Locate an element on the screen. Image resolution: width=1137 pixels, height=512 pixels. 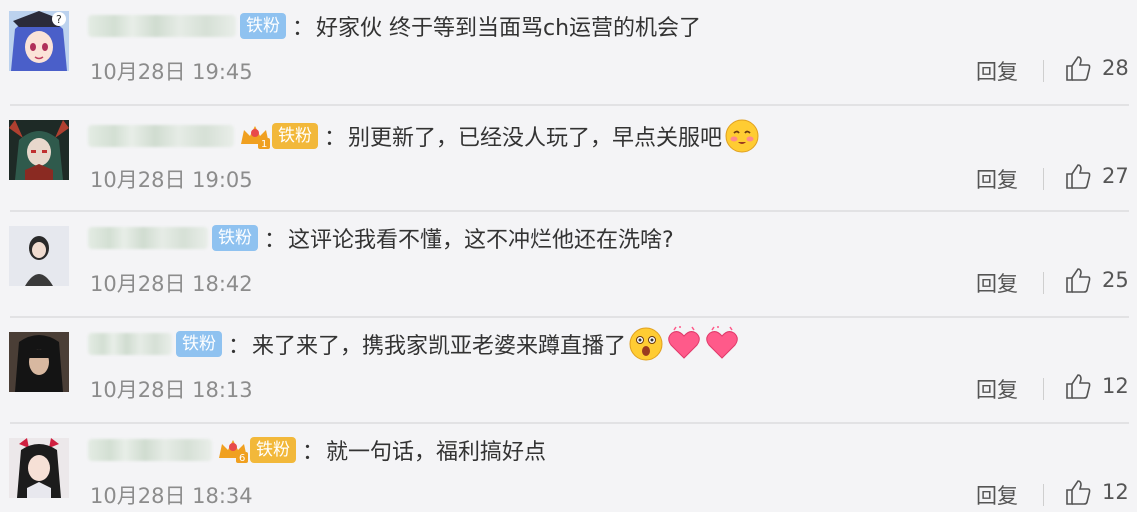
surprised-face-emoji-icon is located at coordinates (646, 344).